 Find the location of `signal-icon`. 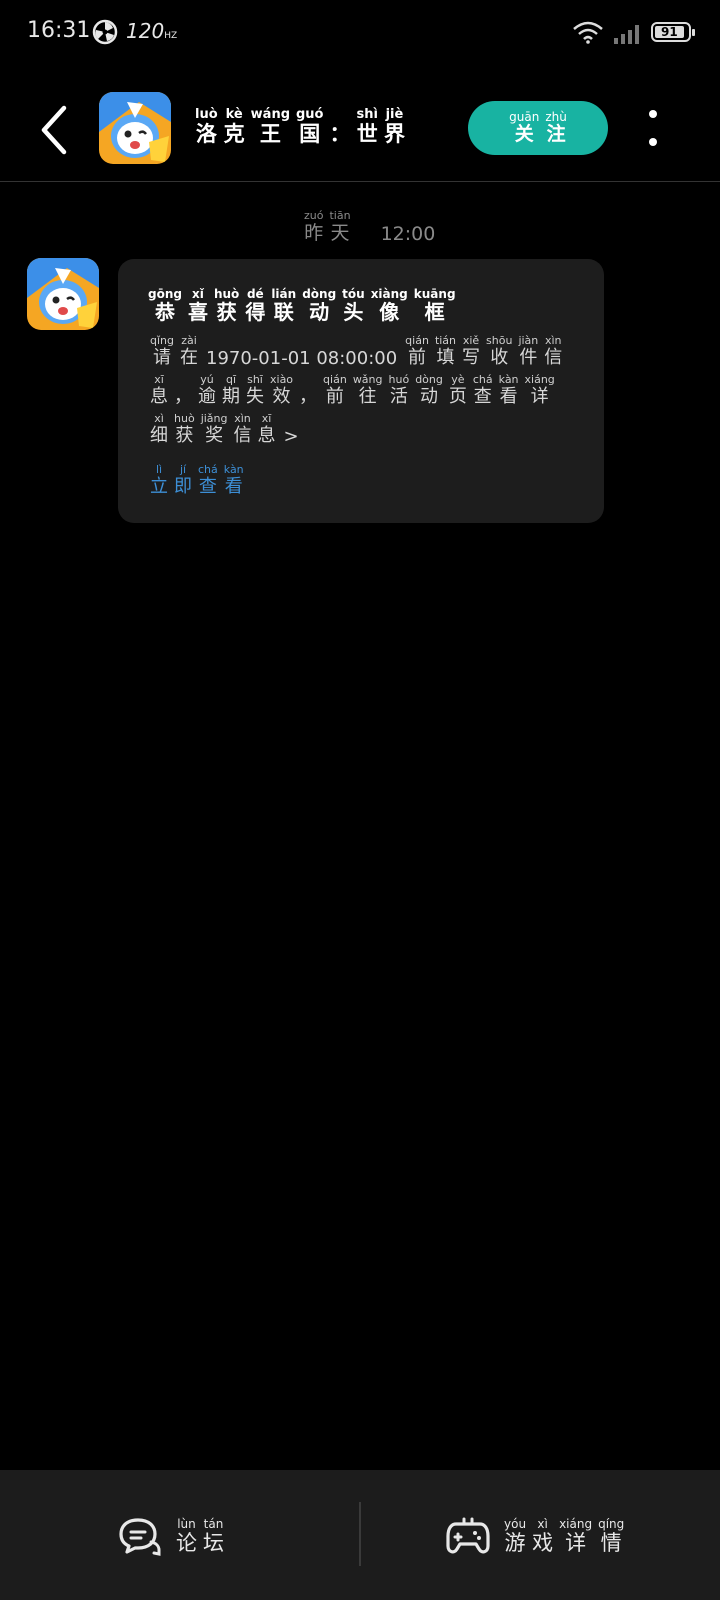

signal-icon is located at coordinates (626, 34).